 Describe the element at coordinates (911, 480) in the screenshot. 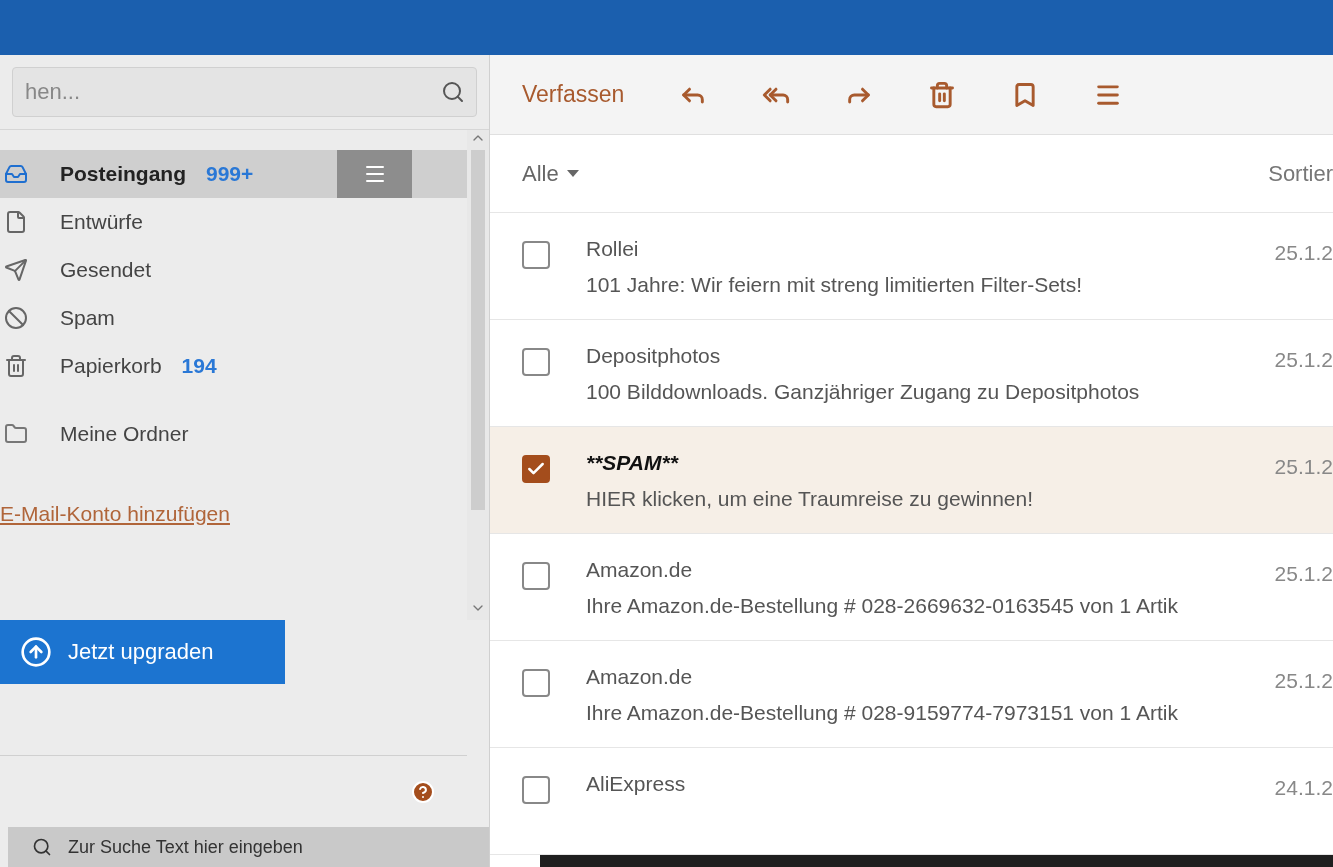

I see `message-row: **SPAM** HIER klicken, um eine Traumreise zu gewinnen! 25.1.2` at that location.